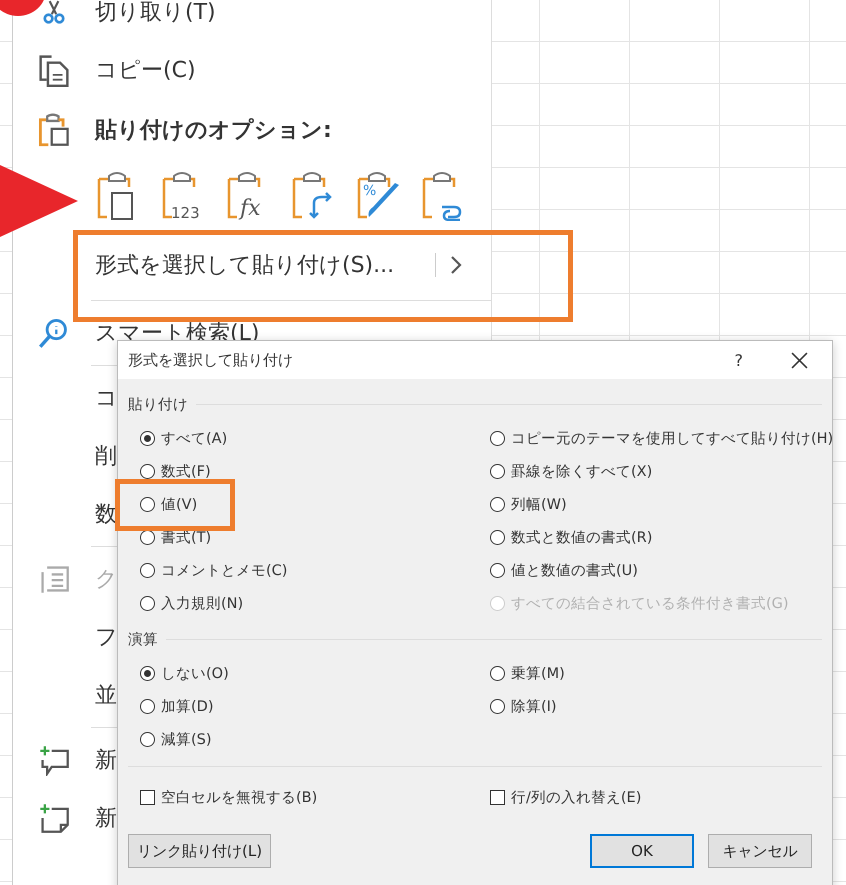 The width and height of the screenshot is (846, 885). I want to click on menu-heading: 貼り付けのオプション:, so click(252, 130).